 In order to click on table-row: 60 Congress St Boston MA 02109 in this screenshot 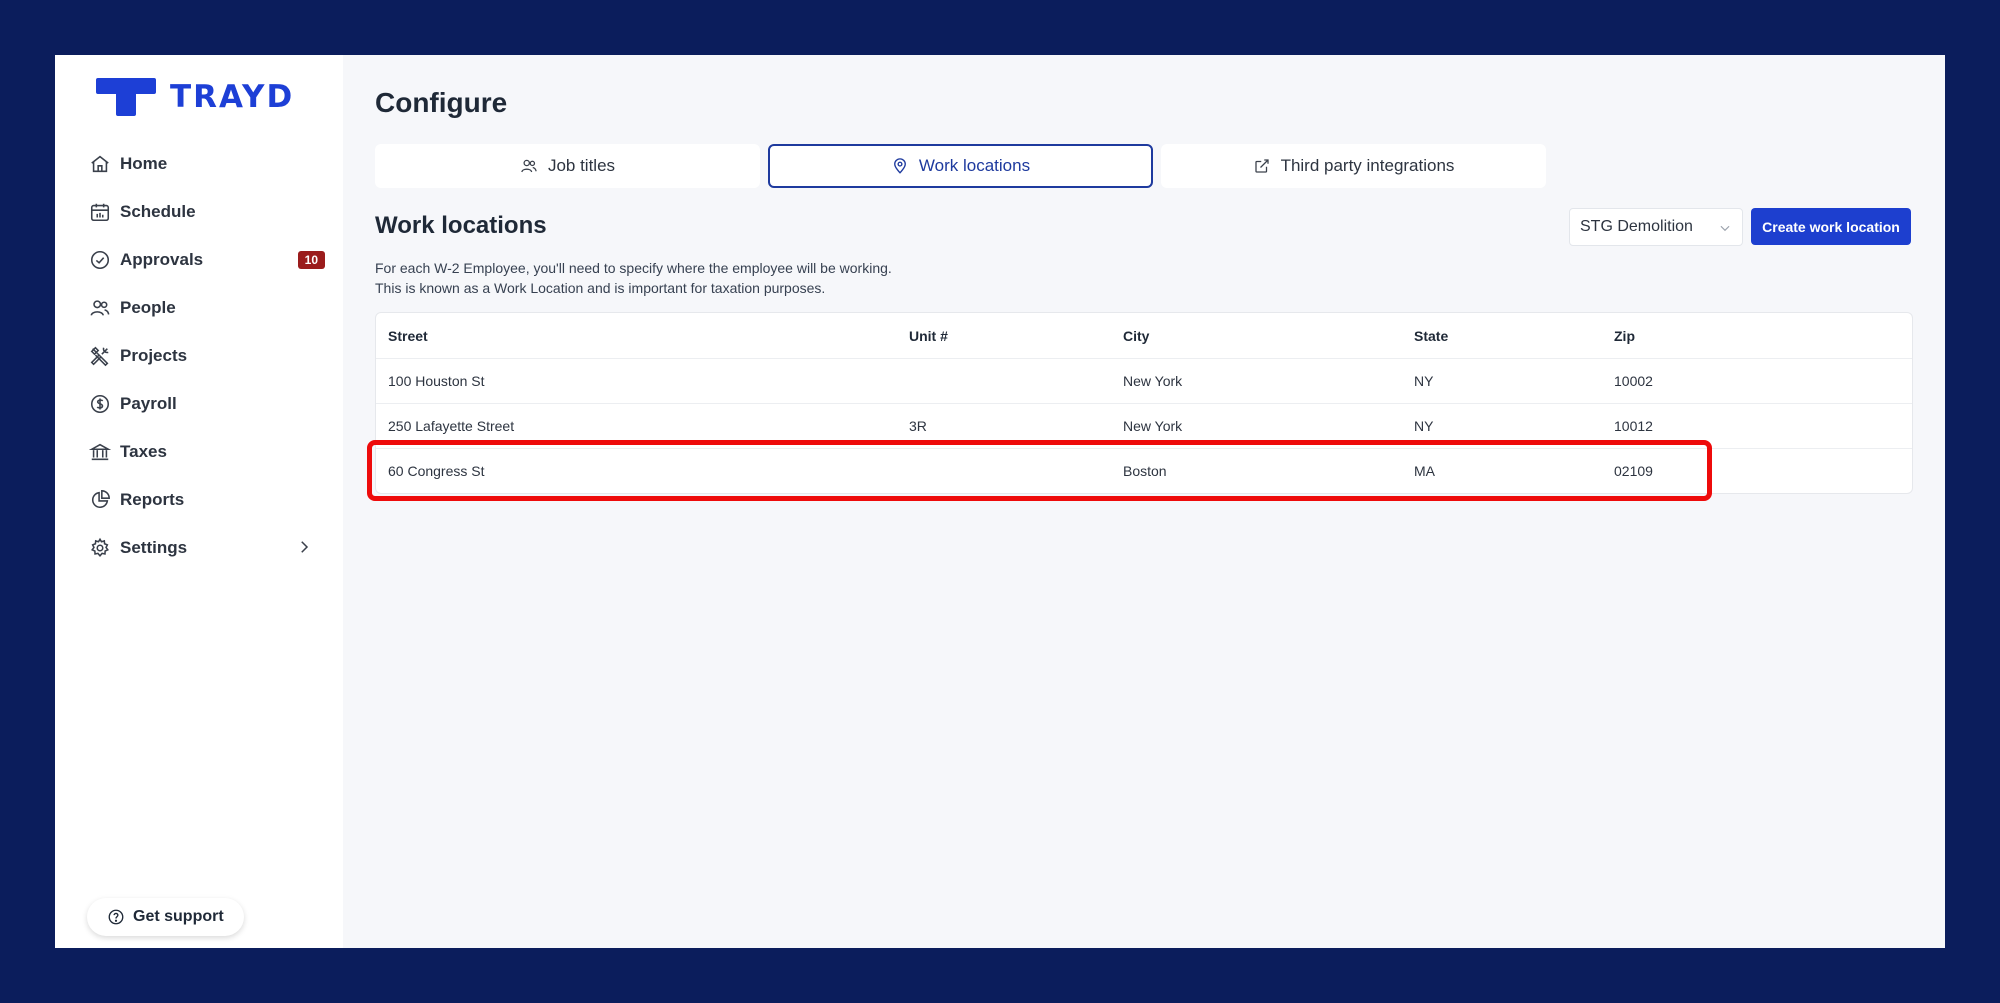, I will do `click(1144, 470)`.